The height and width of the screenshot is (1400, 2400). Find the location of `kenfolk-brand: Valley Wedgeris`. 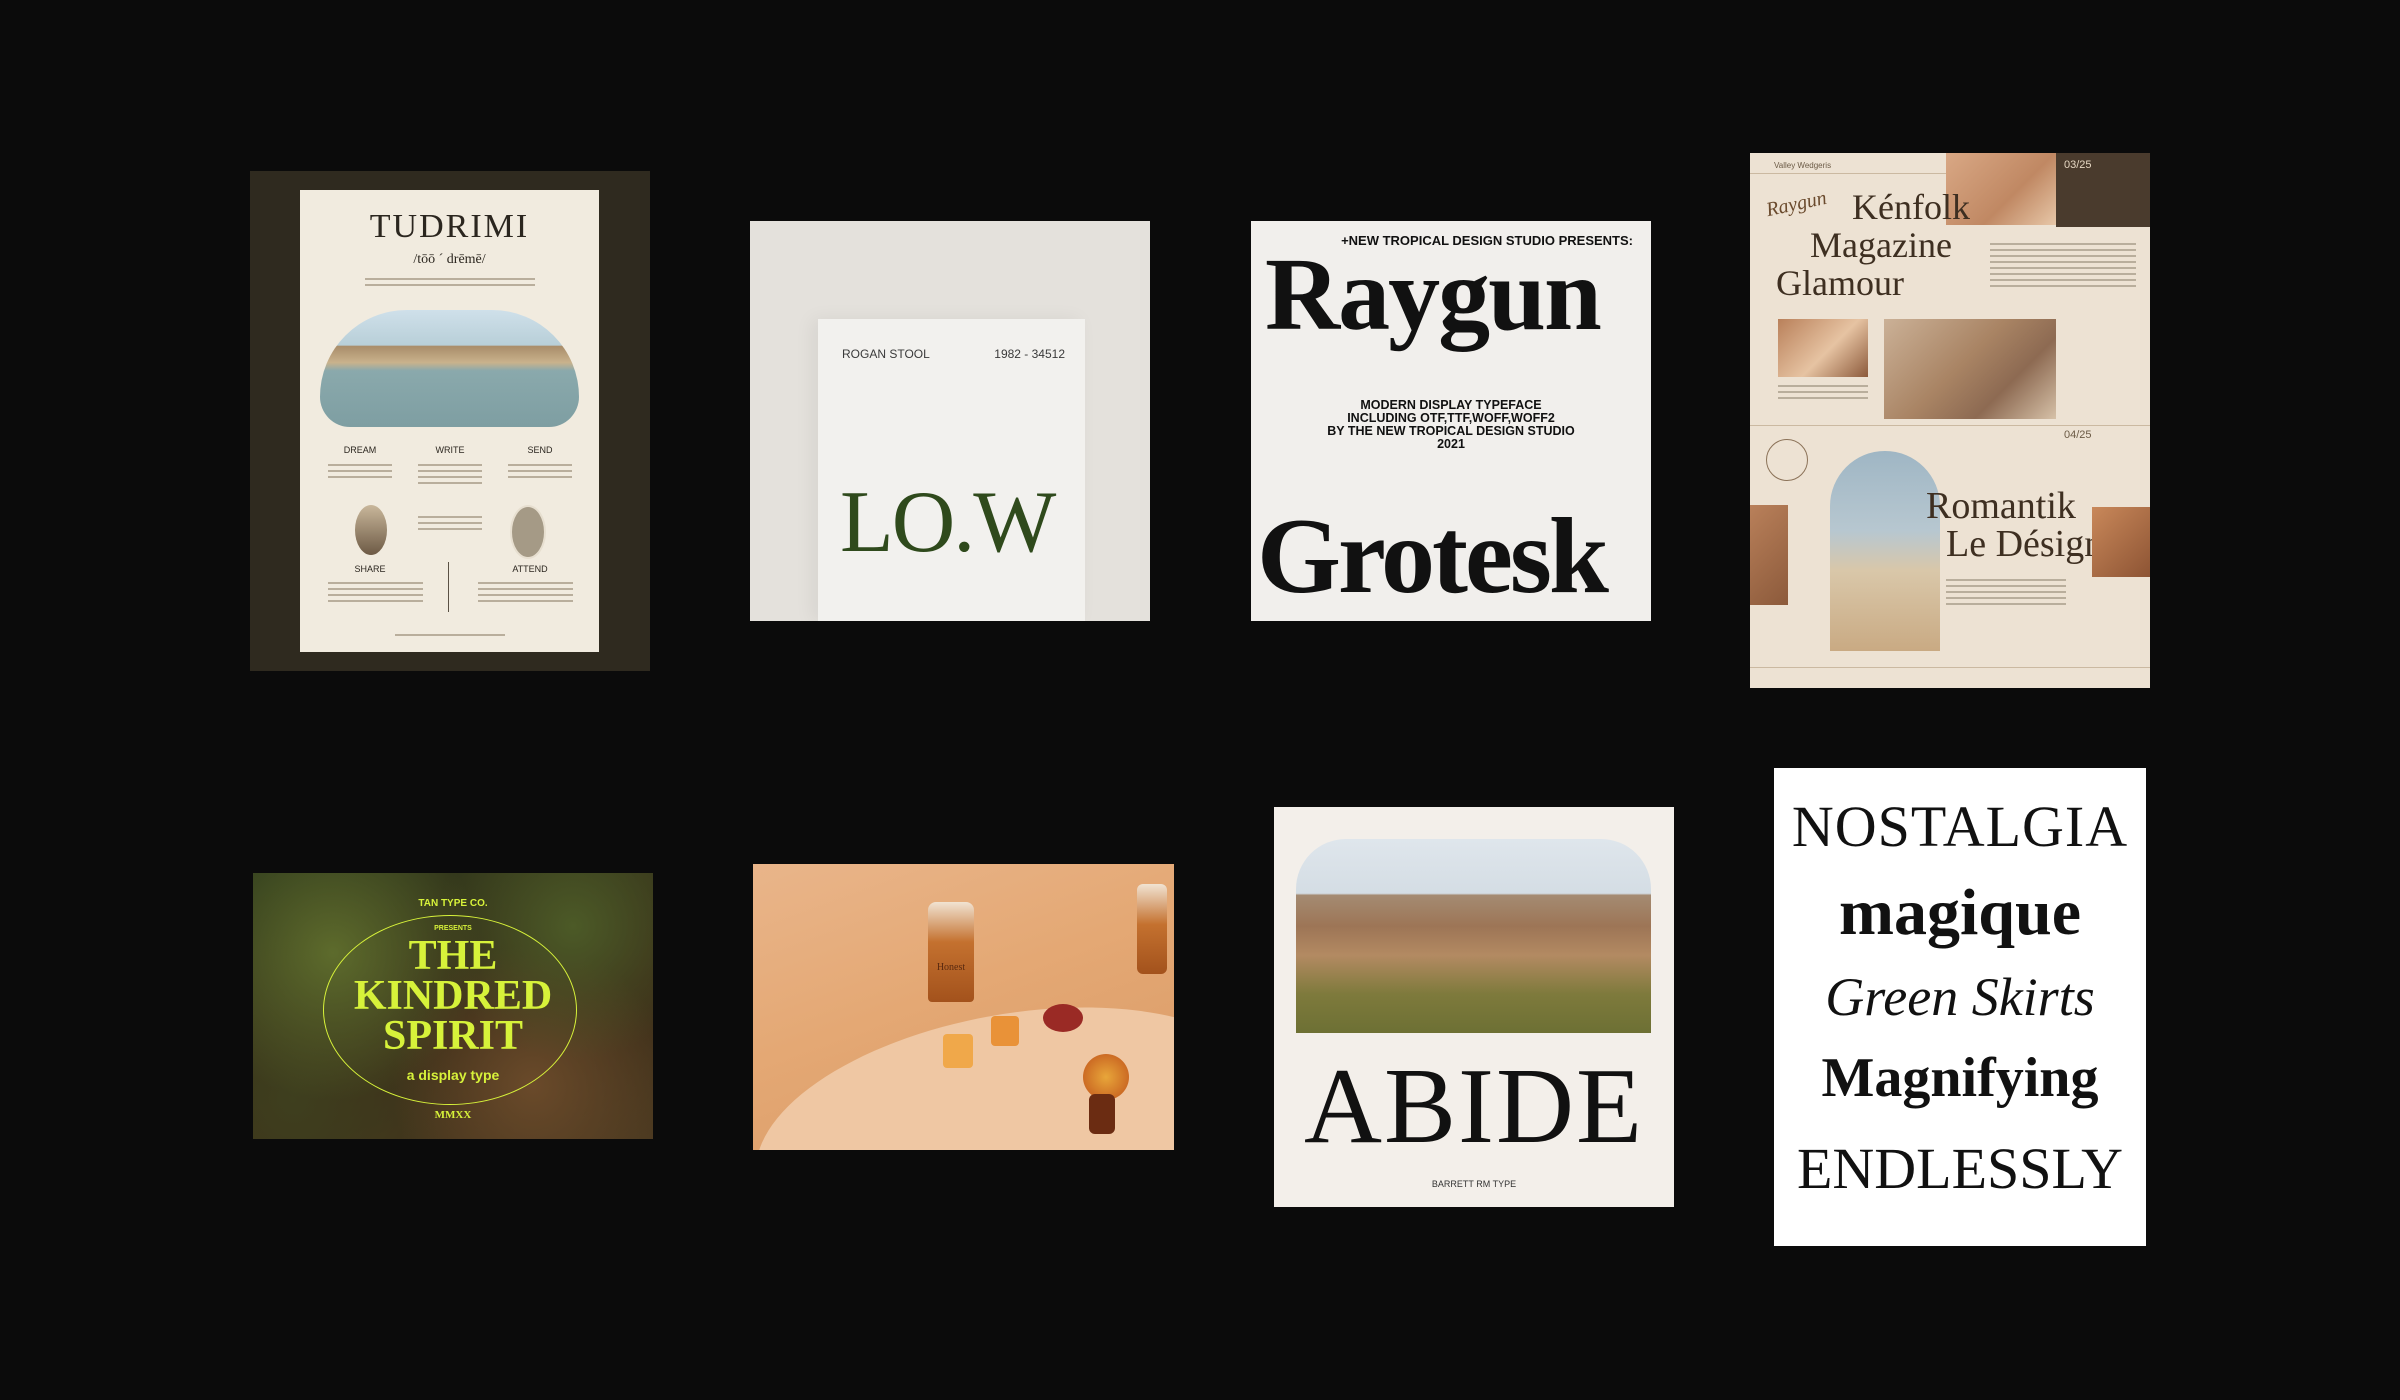

kenfolk-brand: Valley Wedgeris is located at coordinates (1803, 165).